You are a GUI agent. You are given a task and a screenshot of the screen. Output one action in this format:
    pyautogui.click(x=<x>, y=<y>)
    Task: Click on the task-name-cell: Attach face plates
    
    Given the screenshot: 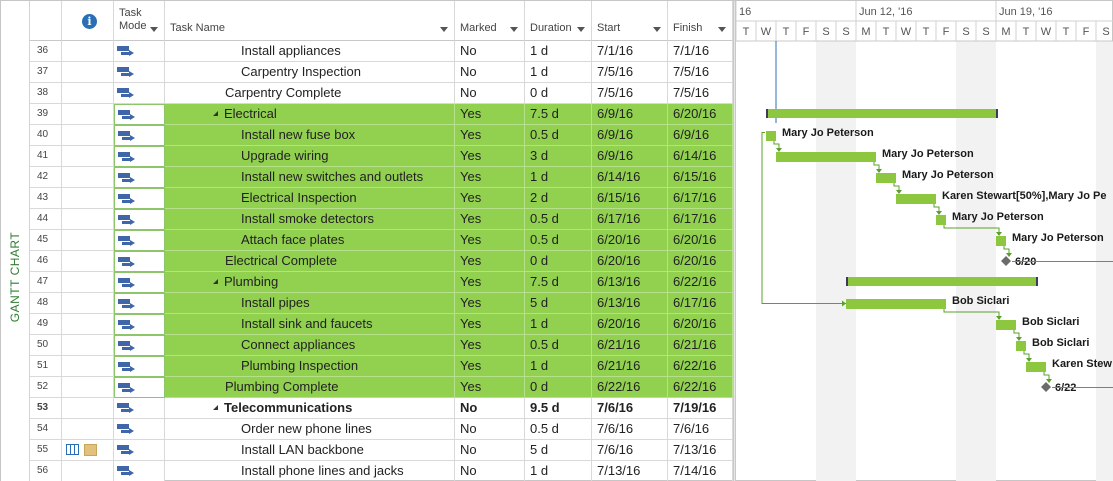 What is the action you would take?
    pyautogui.click(x=310, y=240)
    